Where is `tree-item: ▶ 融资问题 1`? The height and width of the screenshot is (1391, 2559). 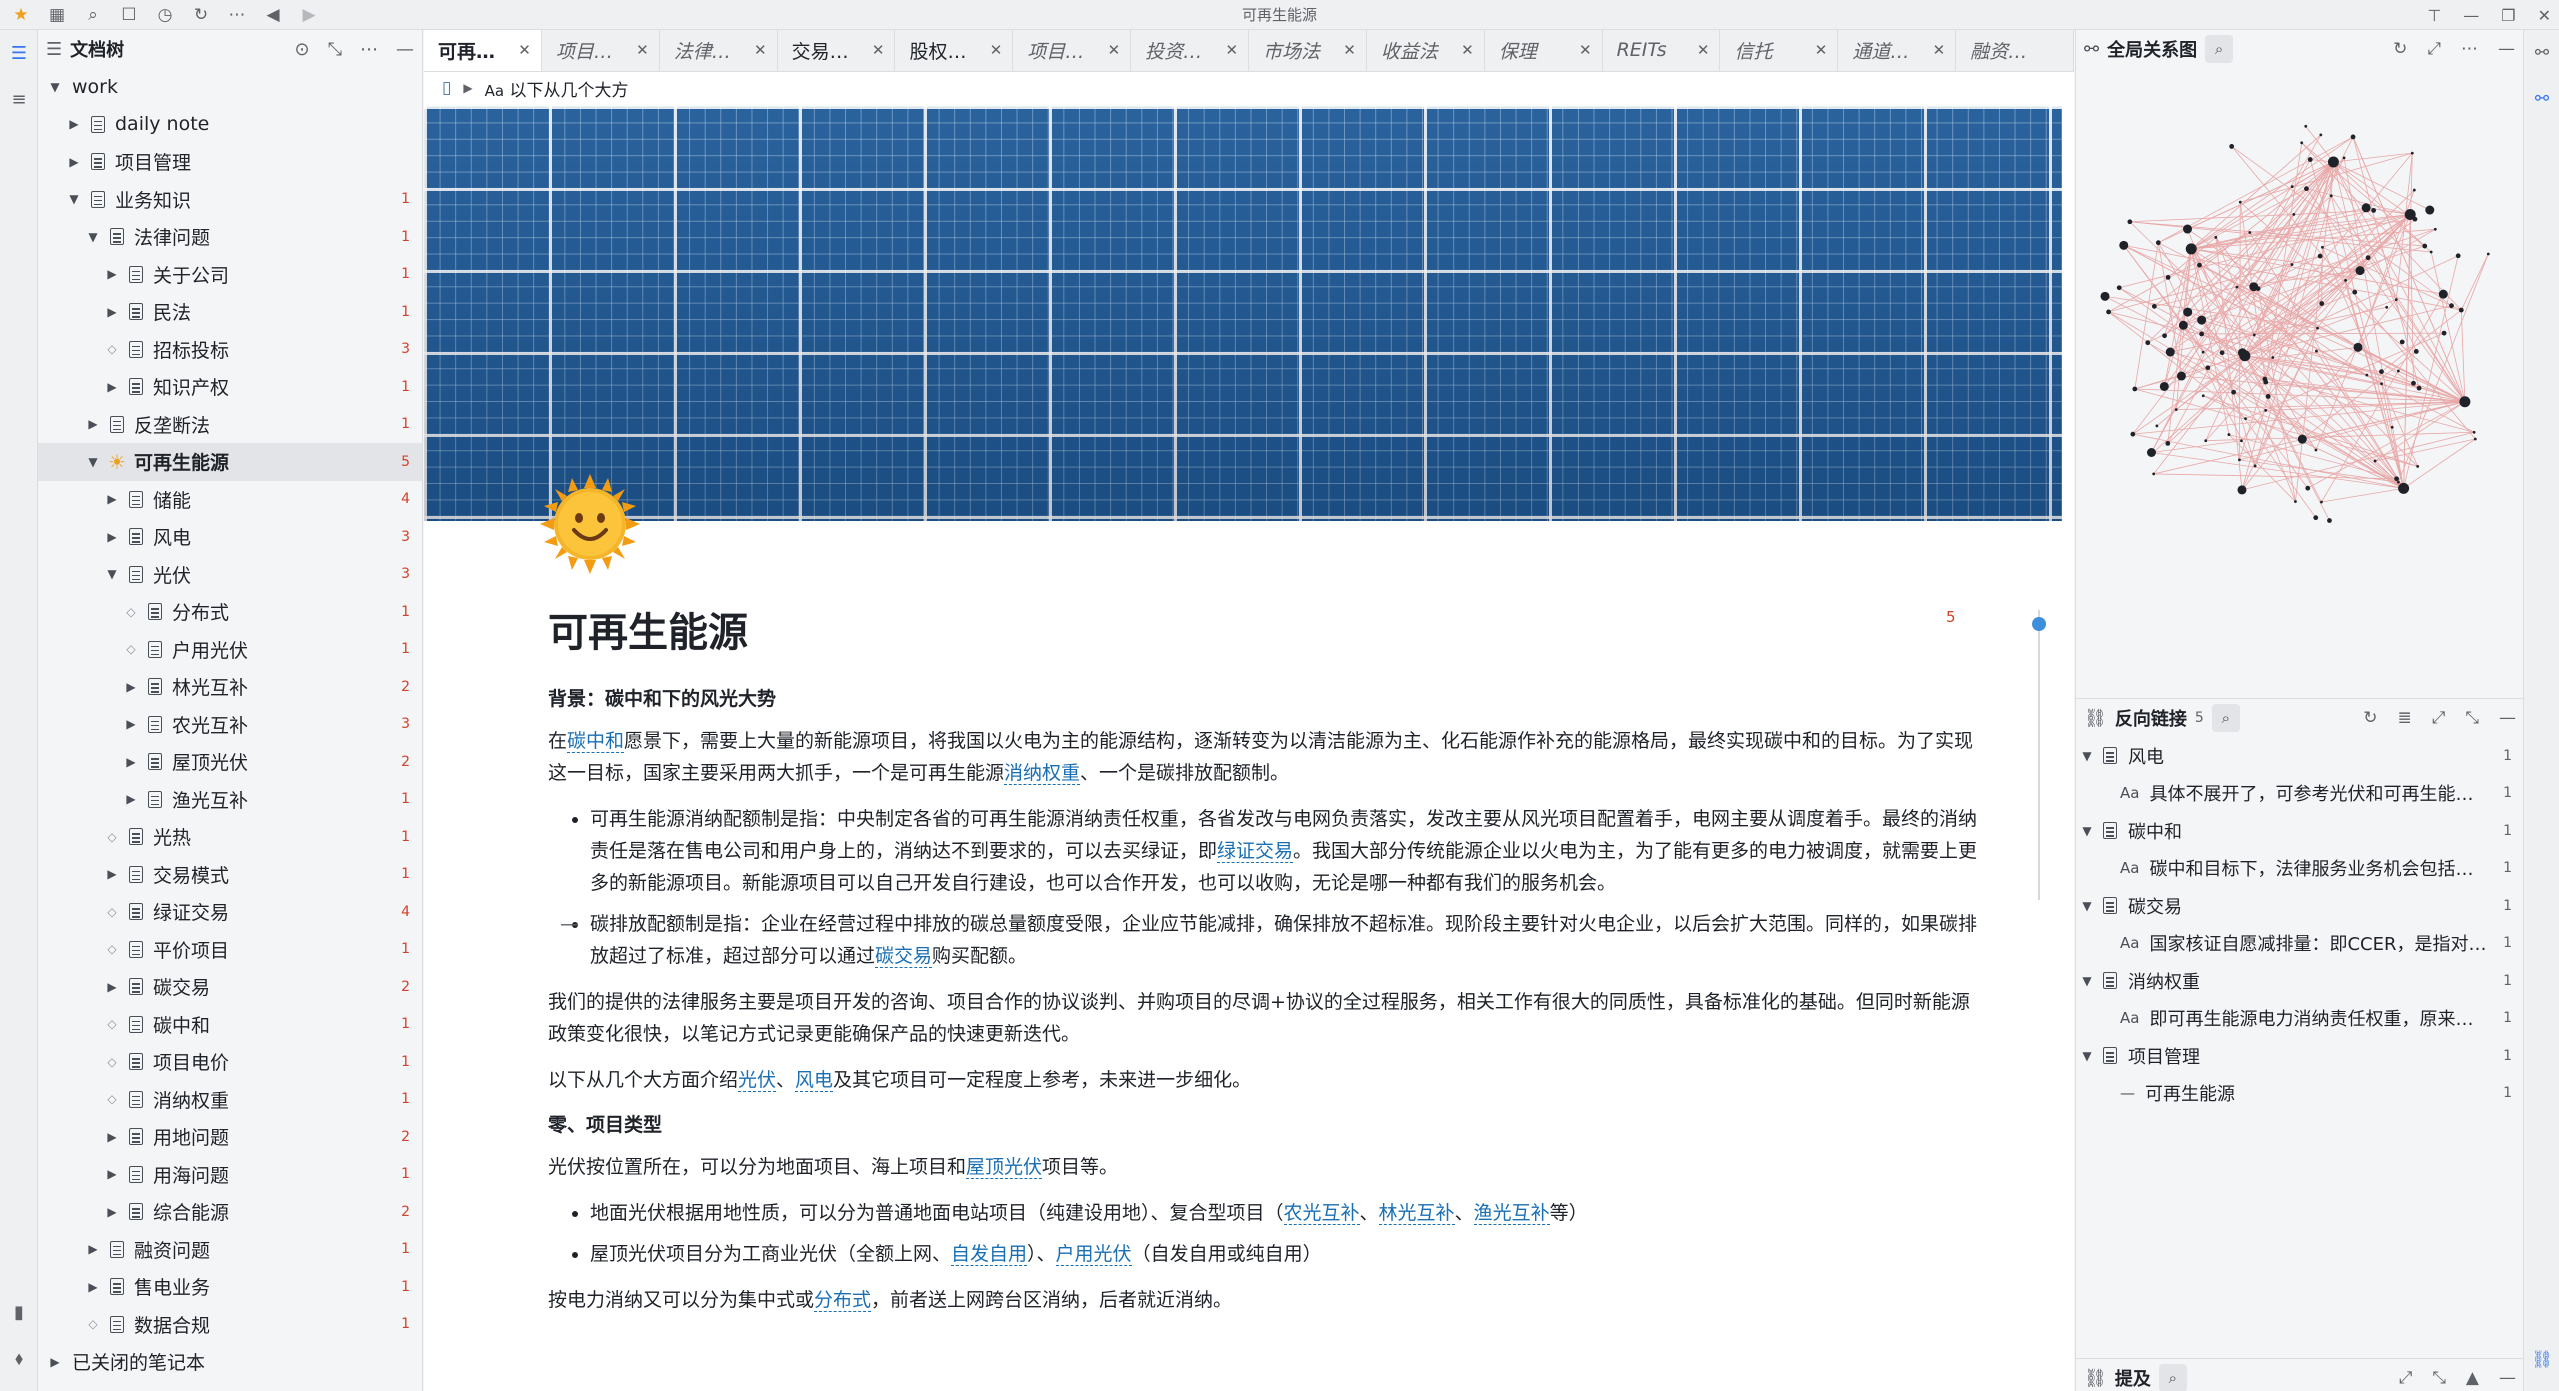 tree-item: ▶ 融资问题 1 is located at coordinates (230, 1250).